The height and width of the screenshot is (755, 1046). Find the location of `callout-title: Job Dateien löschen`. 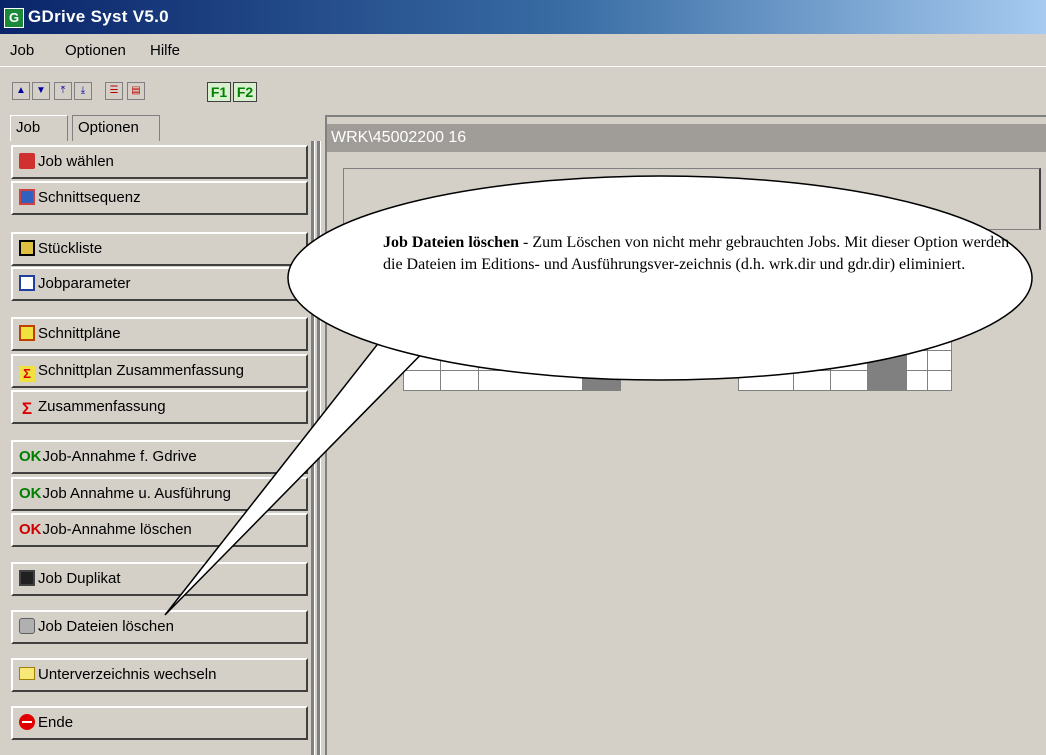

callout-title: Job Dateien löschen is located at coordinates (451, 242).